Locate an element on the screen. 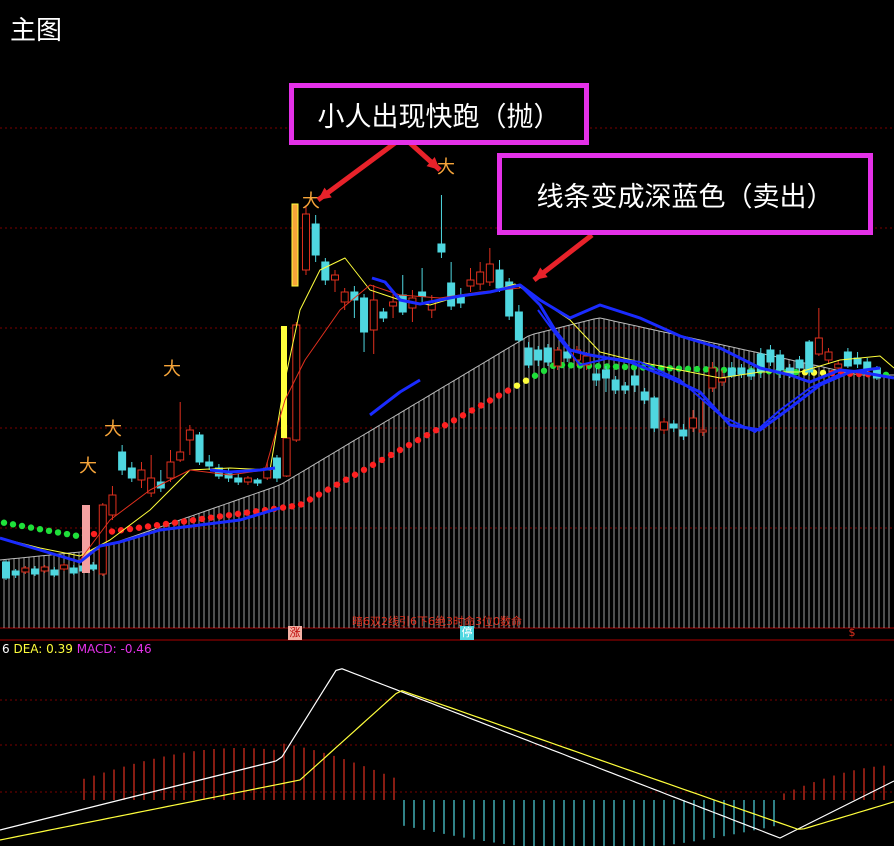 The image size is (894, 846). dea-value: DEA: 0.39 is located at coordinates (43, 649).